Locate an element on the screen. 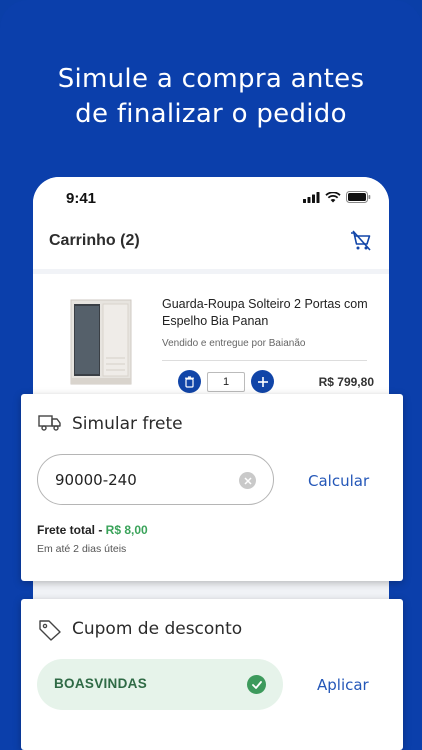  truck-icon is located at coordinates (49, 423).